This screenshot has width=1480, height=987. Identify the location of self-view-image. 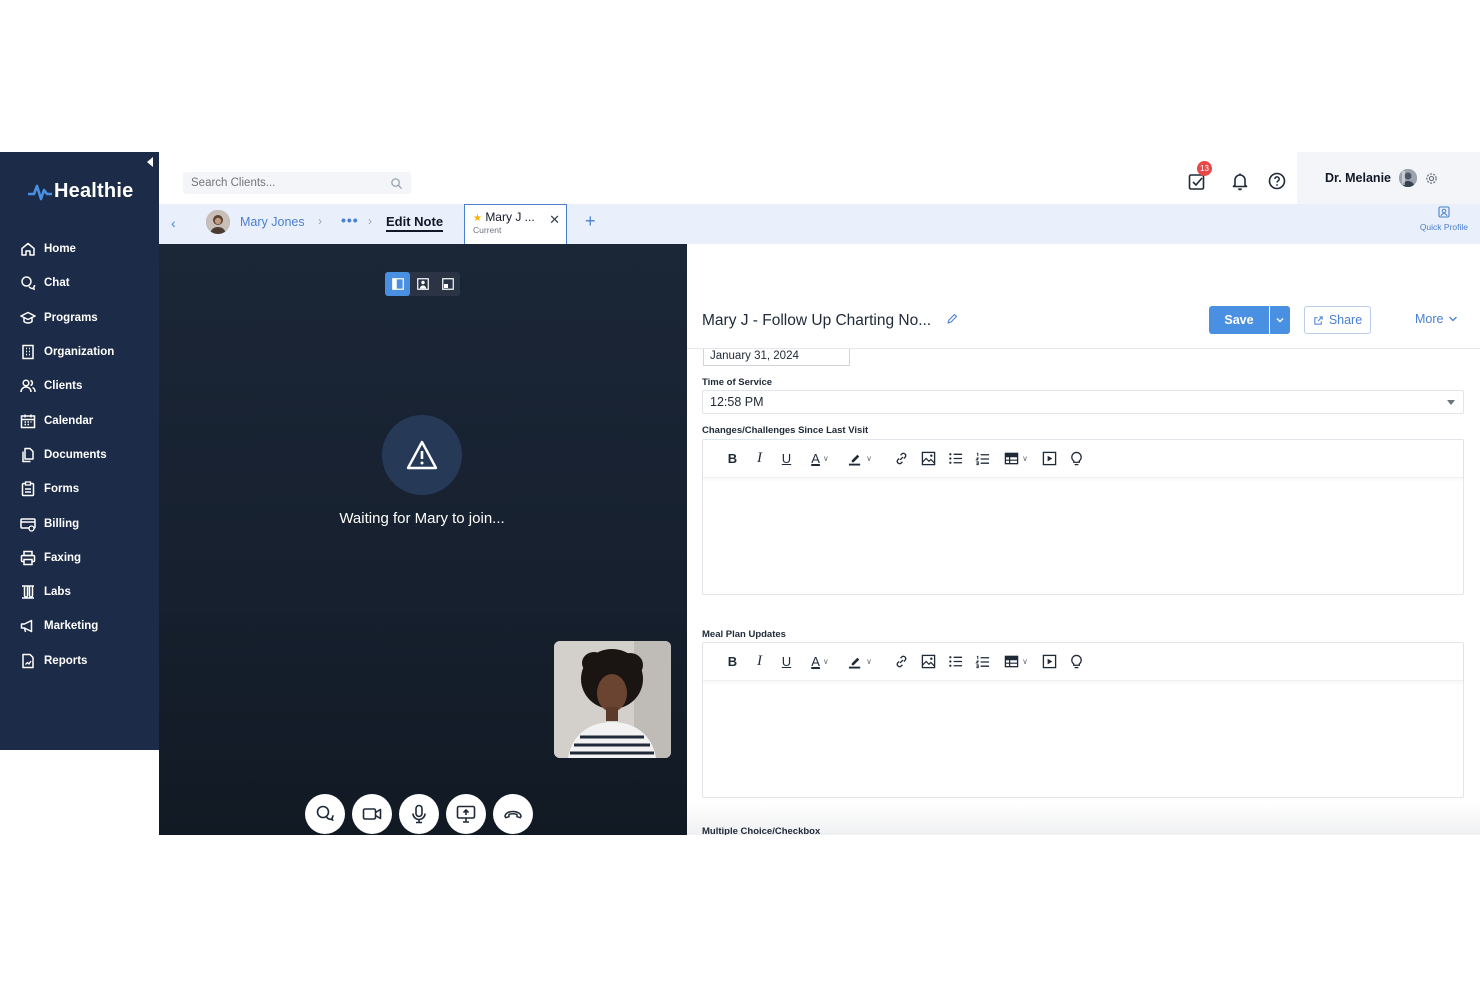
(612, 699).